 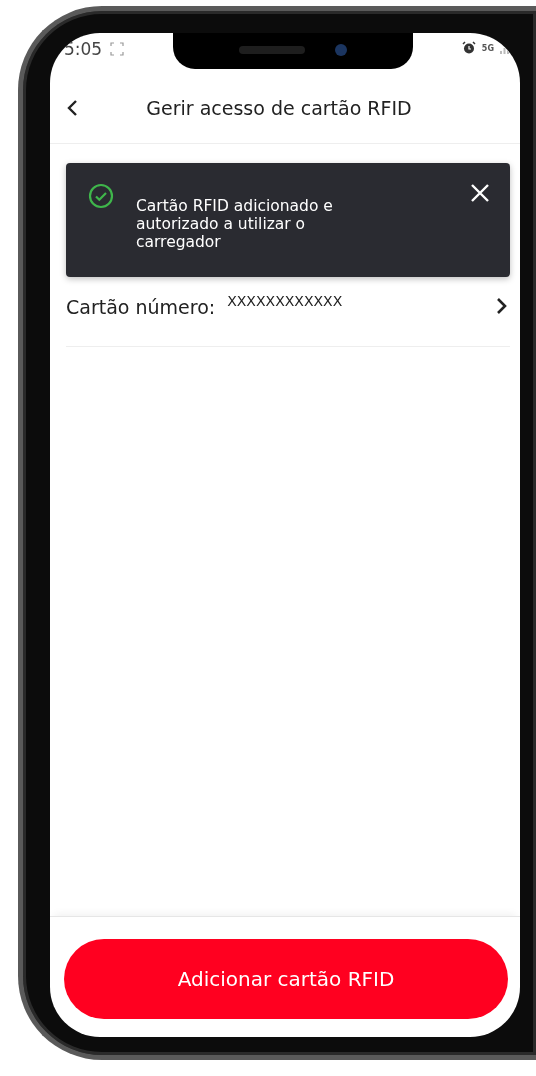 What do you see at coordinates (117, 49) in the screenshot?
I see `screenshot-icon` at bounding box center [117, 49].